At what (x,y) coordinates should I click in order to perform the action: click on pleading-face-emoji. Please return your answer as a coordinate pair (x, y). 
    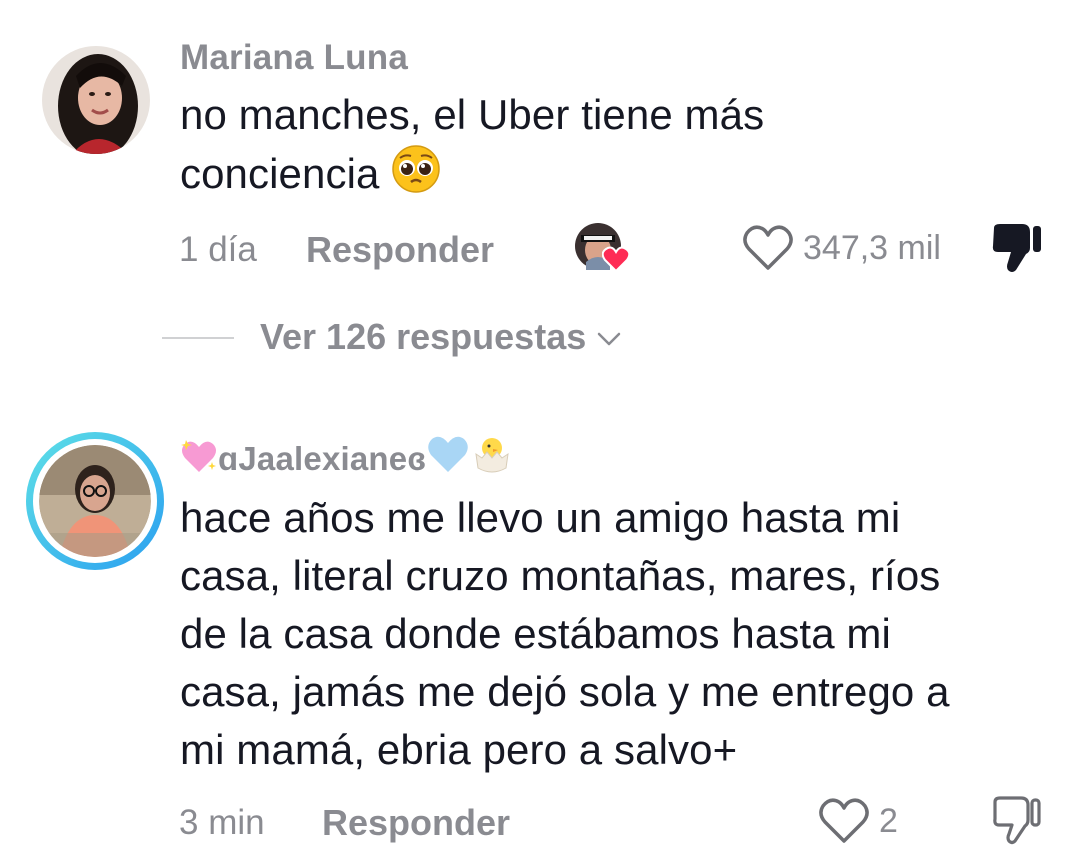
    Looking at the image, I should click on (416, 169).